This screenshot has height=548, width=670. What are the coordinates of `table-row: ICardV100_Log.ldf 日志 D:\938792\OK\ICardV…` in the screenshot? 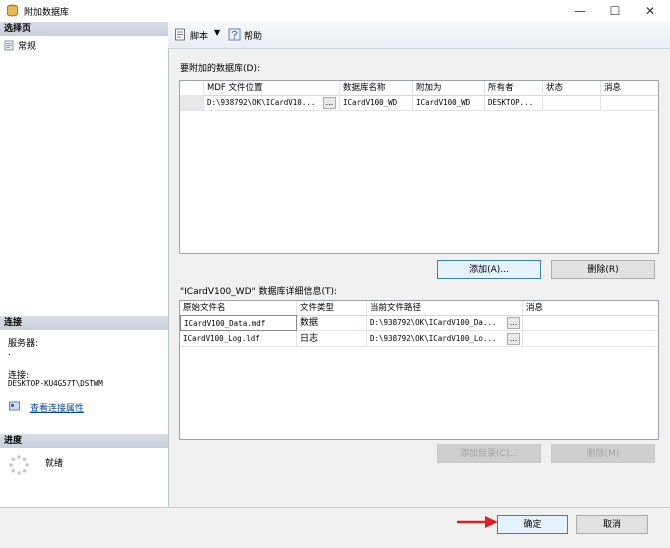 It's located at (419, 339).